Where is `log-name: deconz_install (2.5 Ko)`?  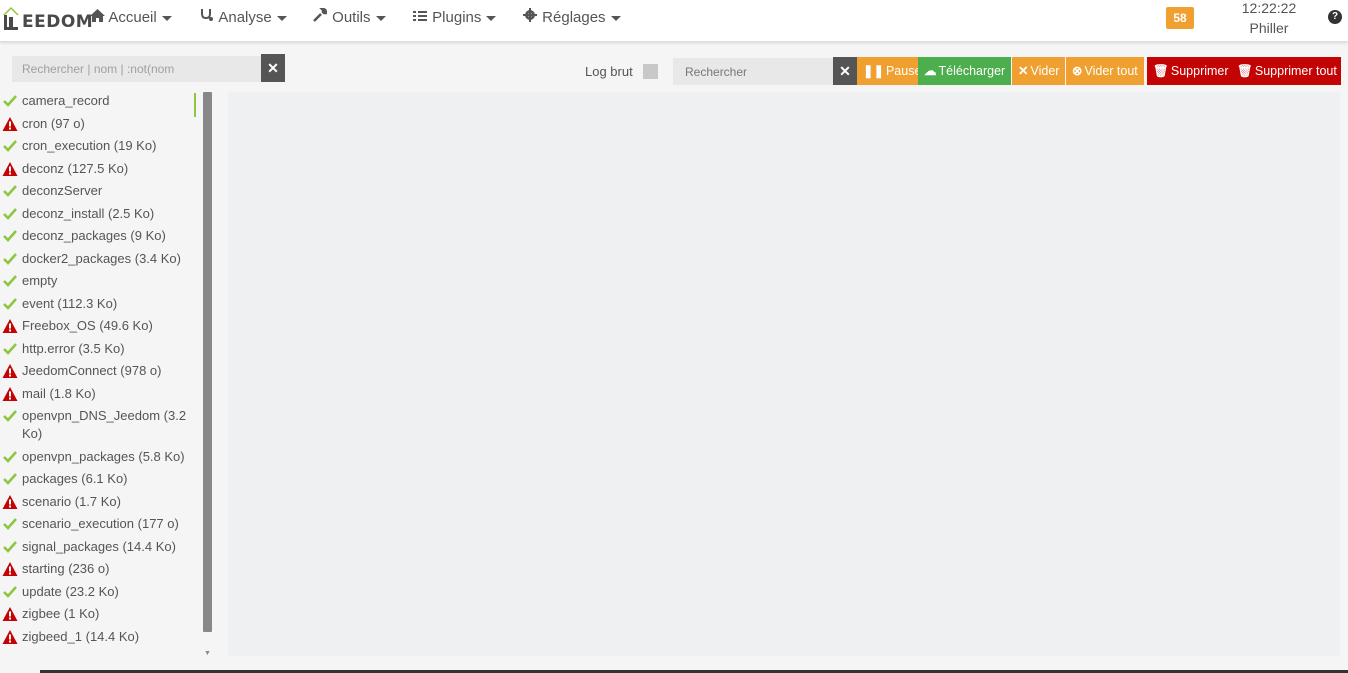
log-name: deconz_install (2.5 Ko) is located at coordinates (88, 213).